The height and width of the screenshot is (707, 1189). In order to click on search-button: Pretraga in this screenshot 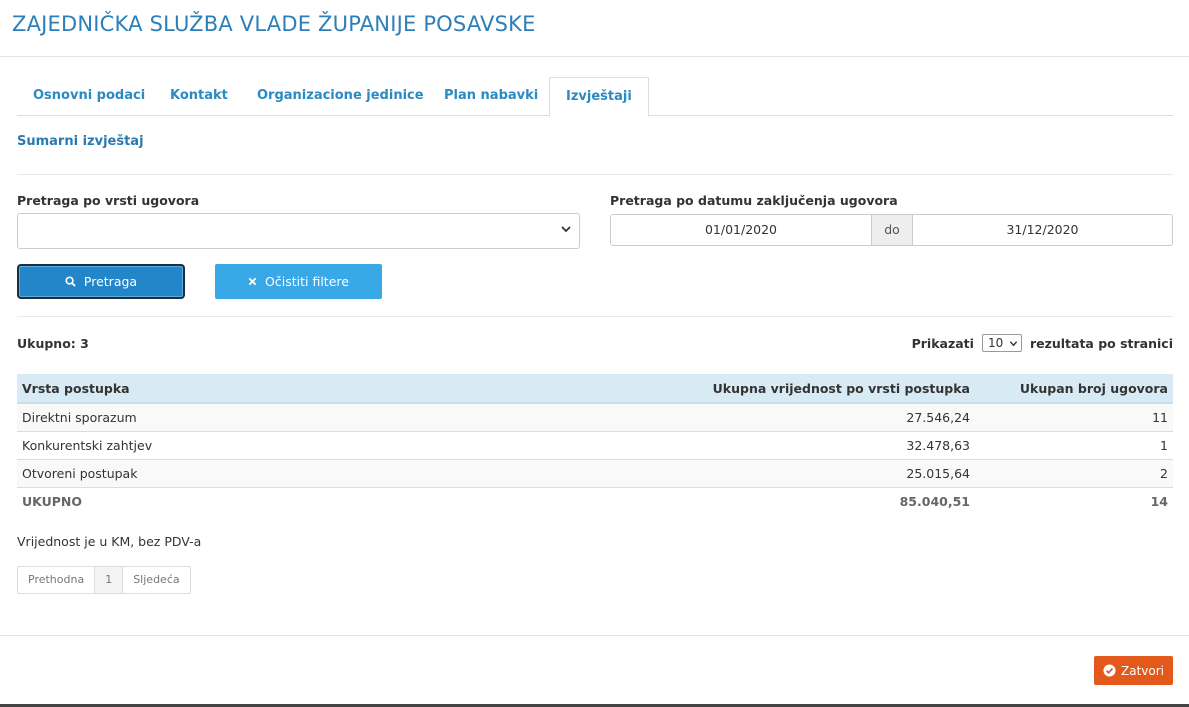, I will do `click(101, 281)`.